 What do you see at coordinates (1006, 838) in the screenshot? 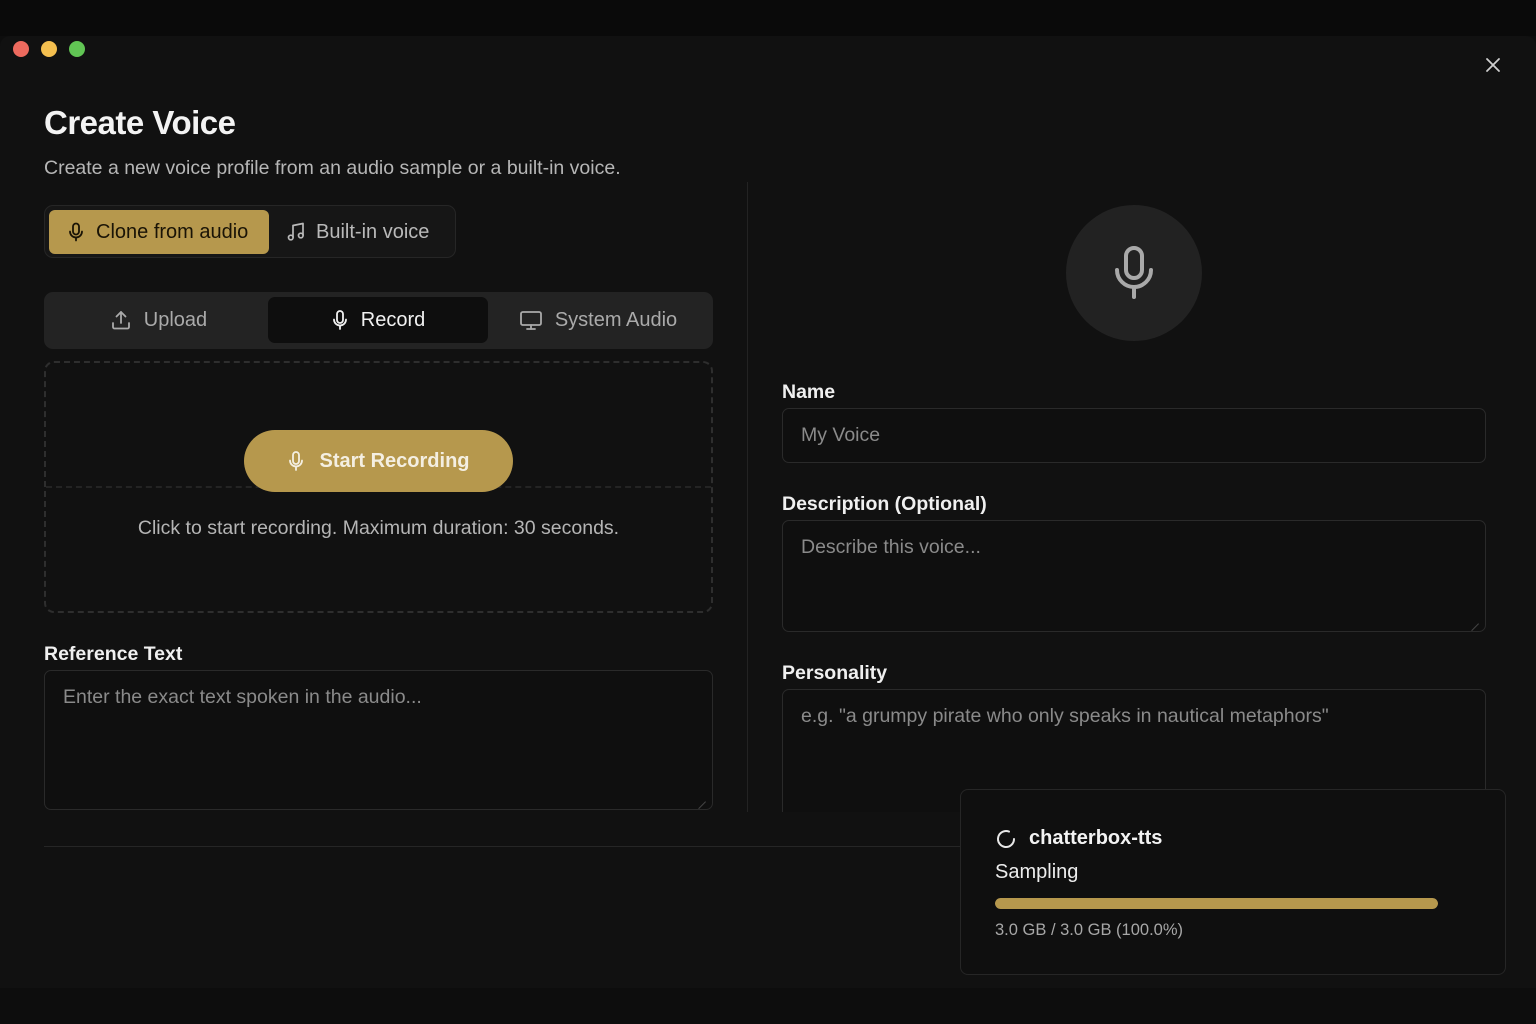
I see `spinner-icon` at bounding box center [1006, 838].